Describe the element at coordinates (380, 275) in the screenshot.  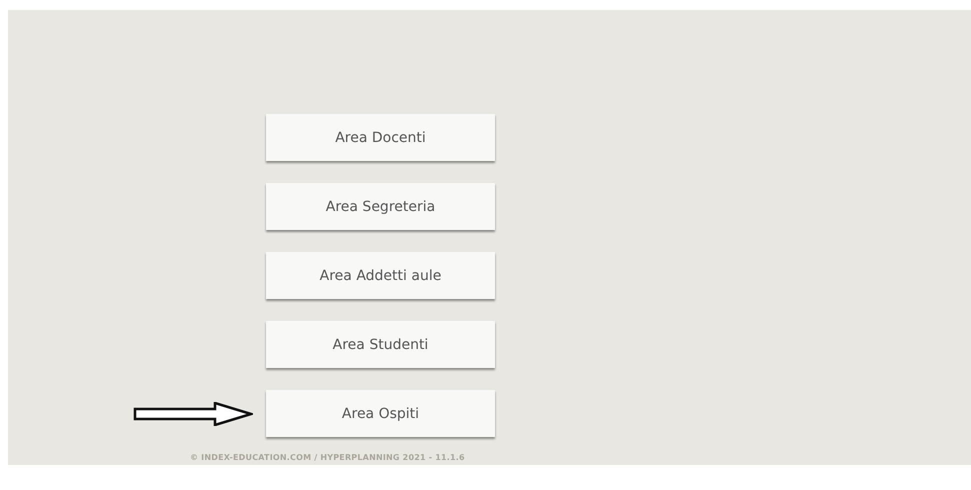
I see `area-button: Area Addetti aule` at that location.